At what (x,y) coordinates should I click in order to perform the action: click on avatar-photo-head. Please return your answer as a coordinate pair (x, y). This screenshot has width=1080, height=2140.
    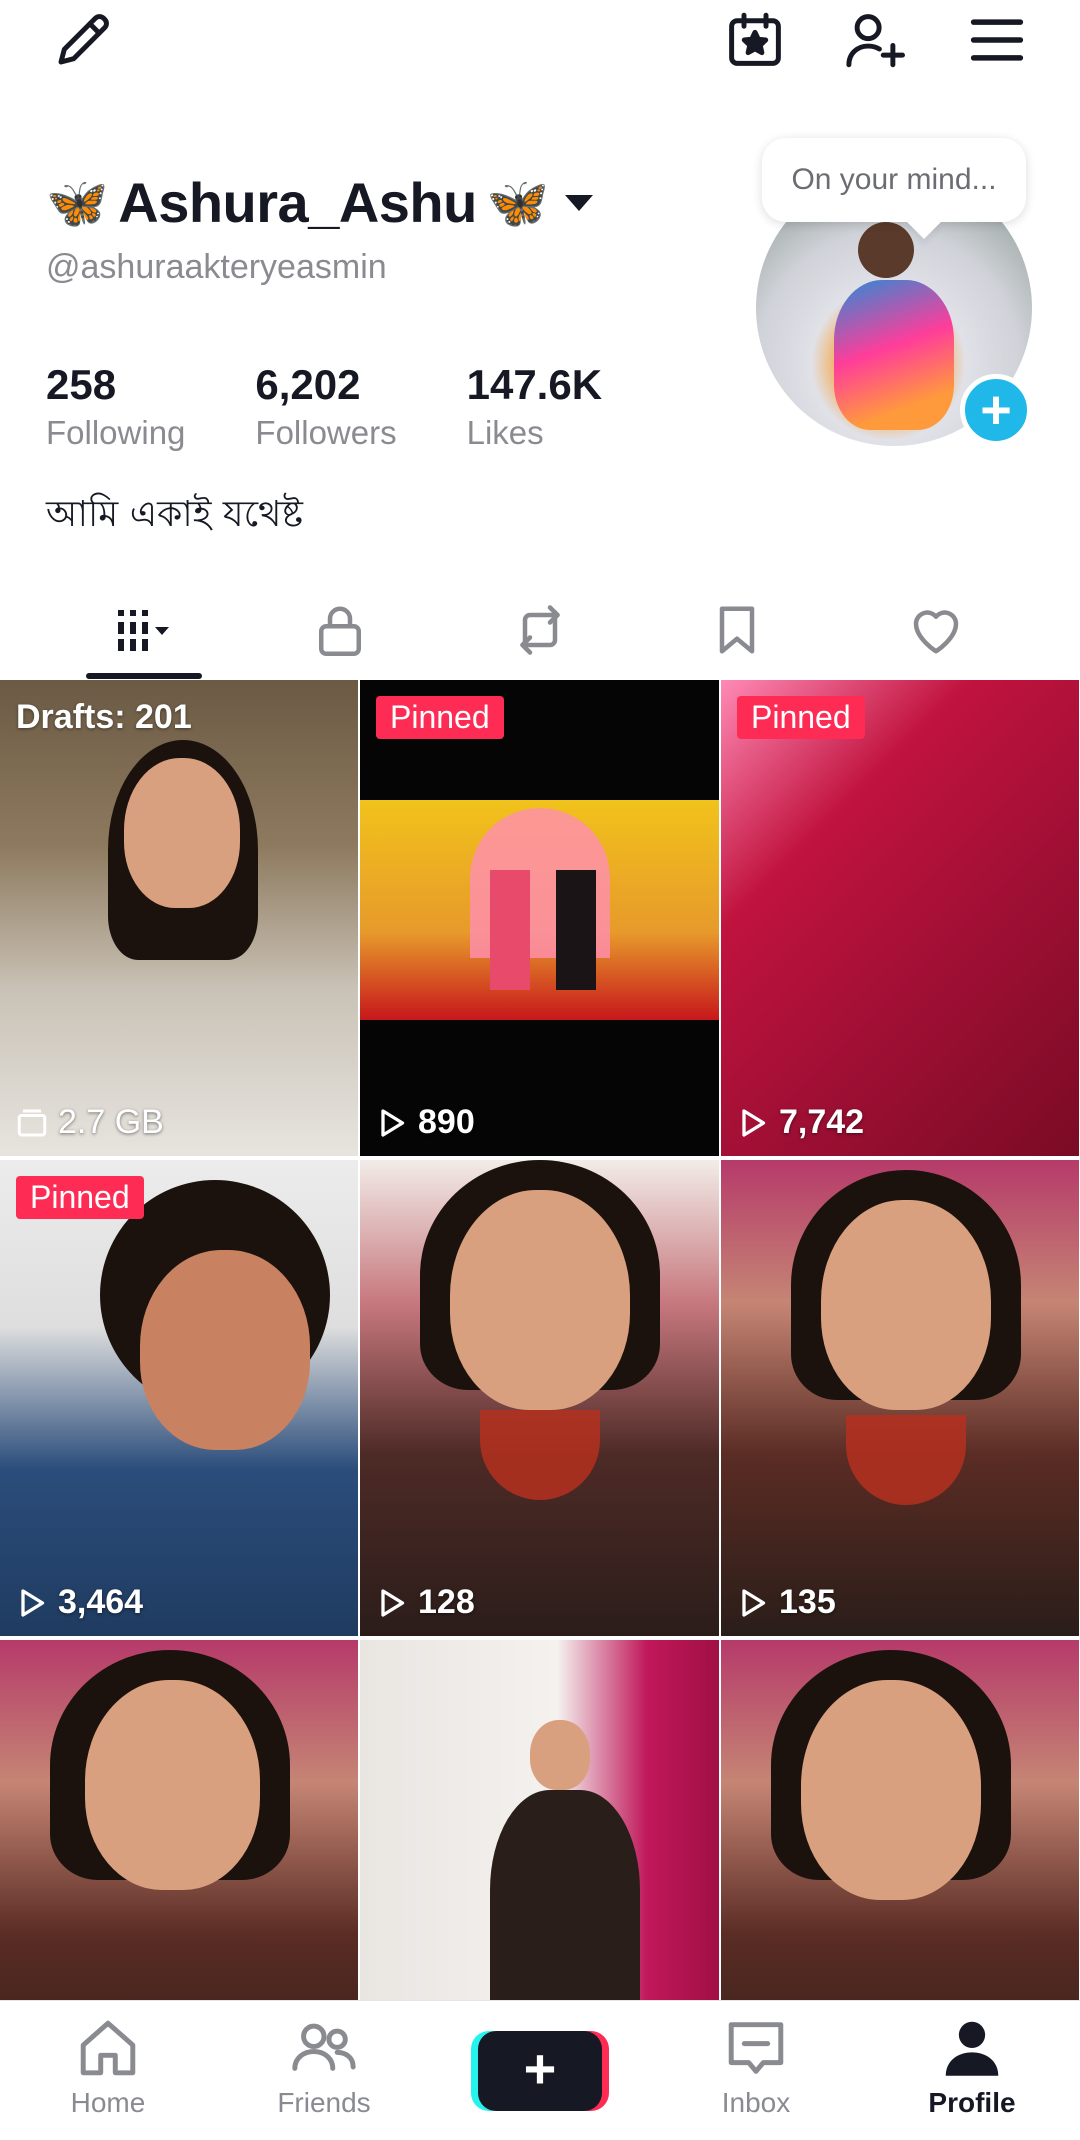
    Looking at the image, I should click on (886, 250).